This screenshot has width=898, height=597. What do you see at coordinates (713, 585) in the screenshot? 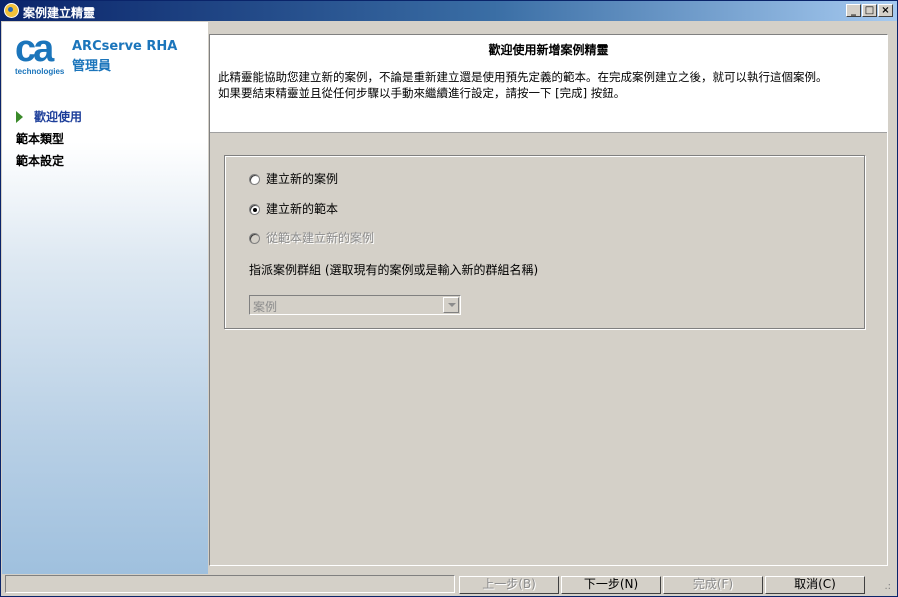
I see `finish-button: 完成(F)` at bounding box center [713, 585].